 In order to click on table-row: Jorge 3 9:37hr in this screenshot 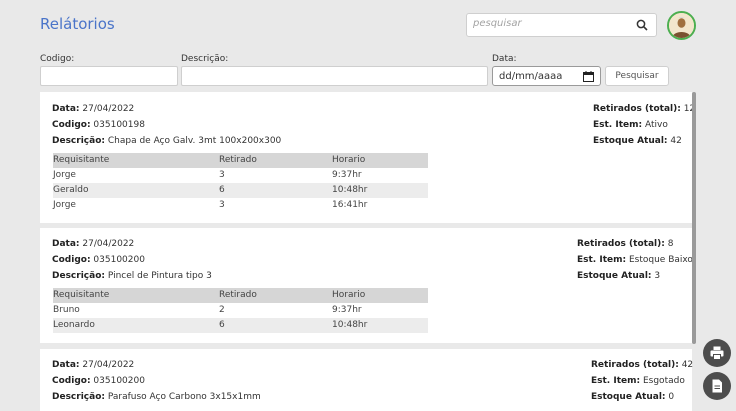, I will do `click(207, 175)`.